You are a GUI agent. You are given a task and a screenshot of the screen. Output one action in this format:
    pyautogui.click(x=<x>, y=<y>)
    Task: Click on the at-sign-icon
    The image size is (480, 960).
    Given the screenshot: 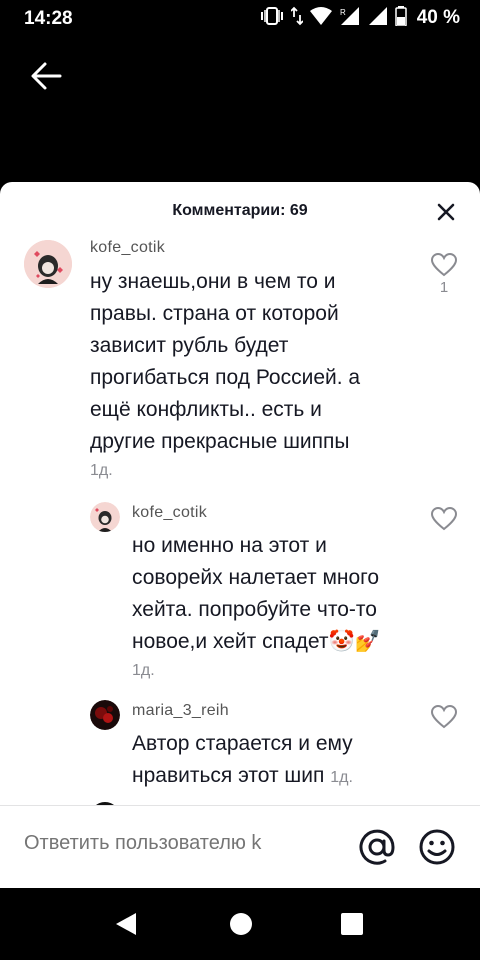 What is the action you would take?
    pyautogui.click(x=377, y=847)
    